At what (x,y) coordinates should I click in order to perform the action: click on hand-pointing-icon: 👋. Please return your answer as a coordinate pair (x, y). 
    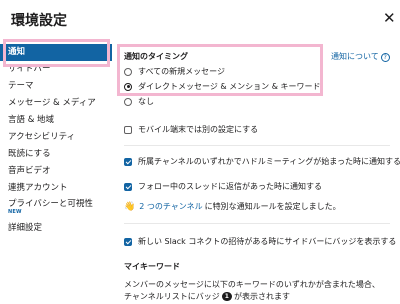
    Looking at the image, I should click on (130, 206).